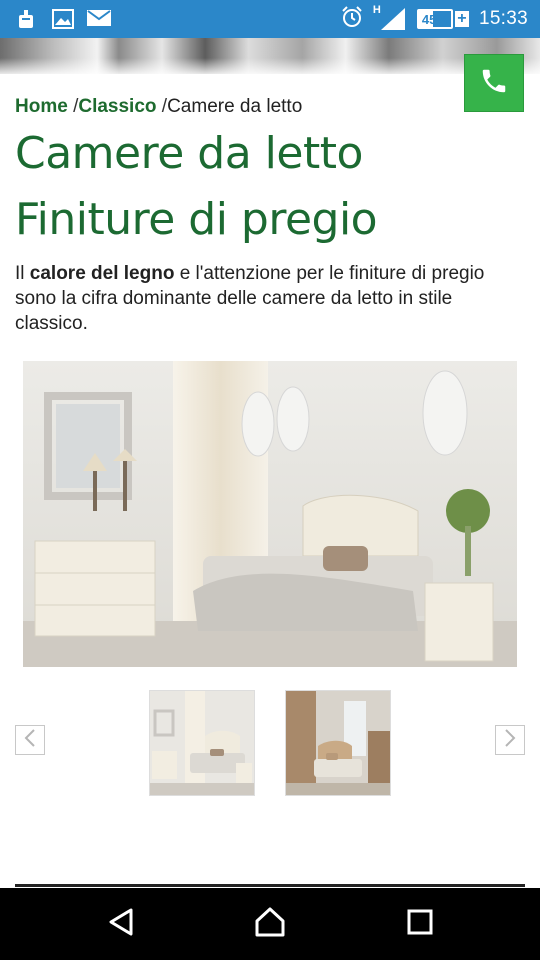  I want to click on nav-back-button, so click(121, 924).